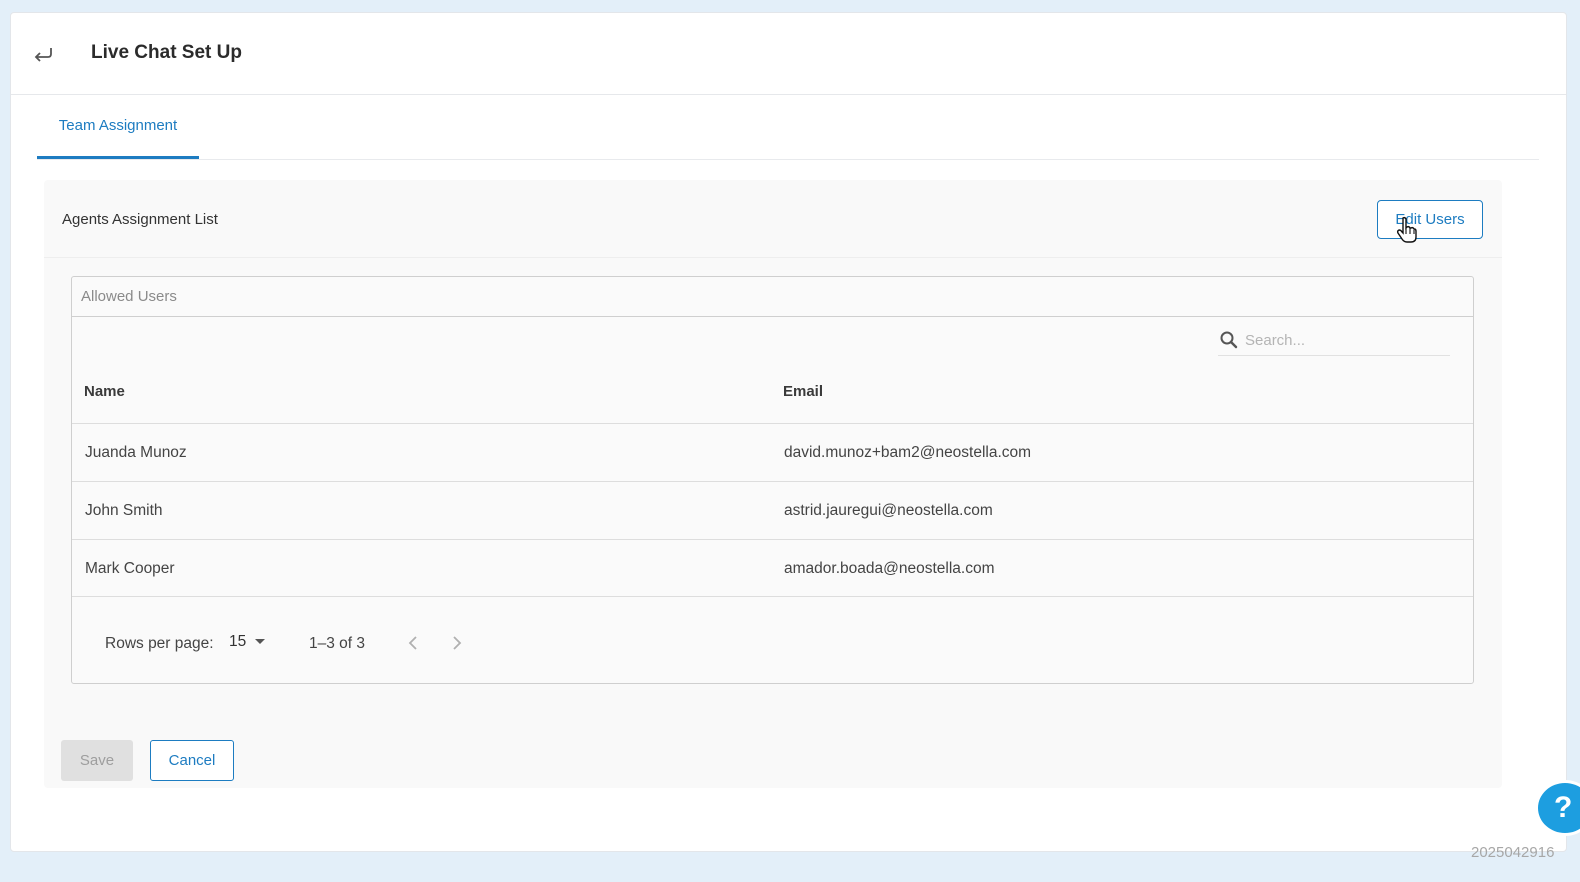 This screenshot has height=882, width=1580. Describe the element at coordinates (247, 642) in the screenshot. I see `rows-per-page-select: 15` at that location.